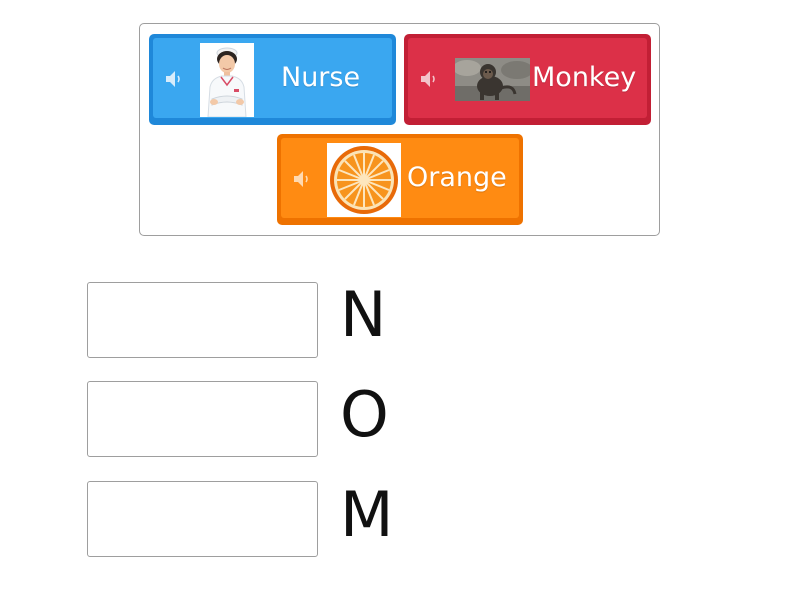 This screenshot has height=600, width=800. Describe the element at coordinates (367, 514) in the screenshot. I see `clue-letter: M` at that location.